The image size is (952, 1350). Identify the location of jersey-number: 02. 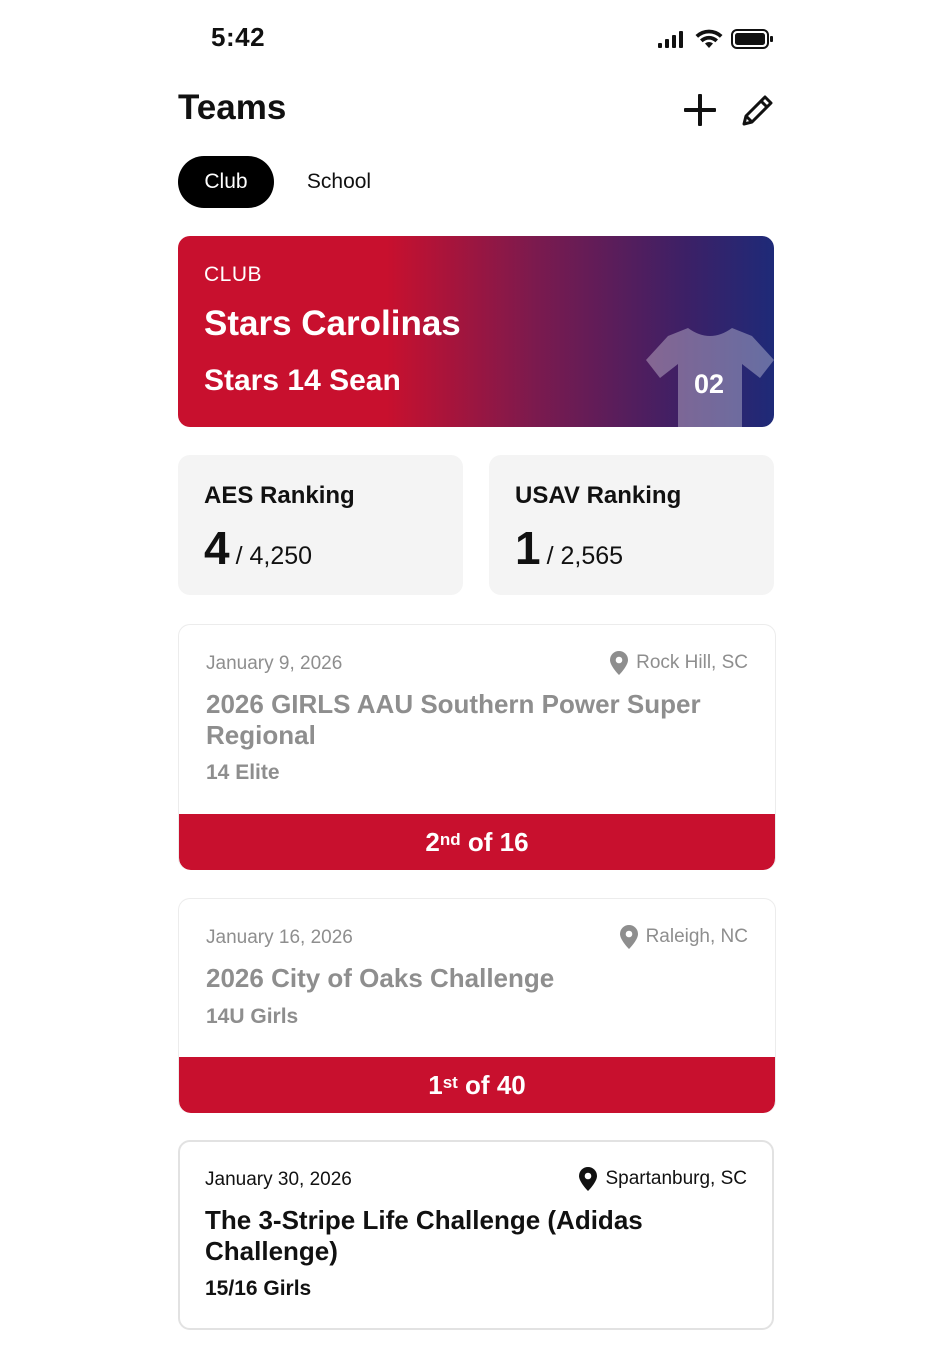
(709, 384).